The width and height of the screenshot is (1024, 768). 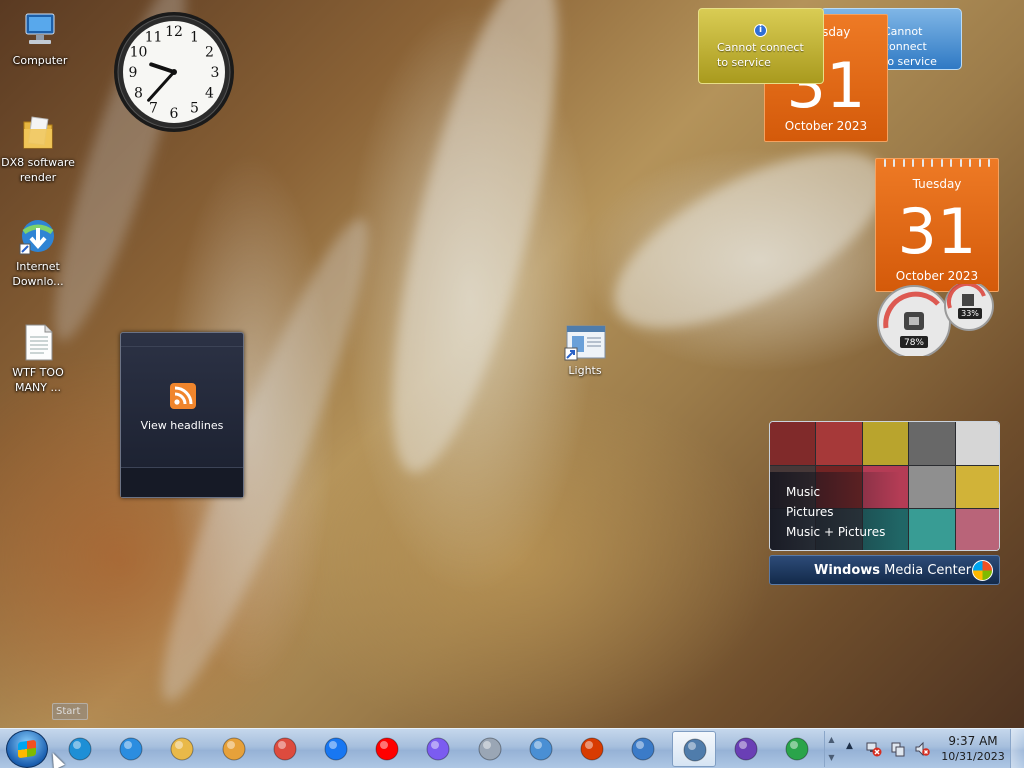 I want to click on microsoft-edge-icon, so click(x=80, y=749).